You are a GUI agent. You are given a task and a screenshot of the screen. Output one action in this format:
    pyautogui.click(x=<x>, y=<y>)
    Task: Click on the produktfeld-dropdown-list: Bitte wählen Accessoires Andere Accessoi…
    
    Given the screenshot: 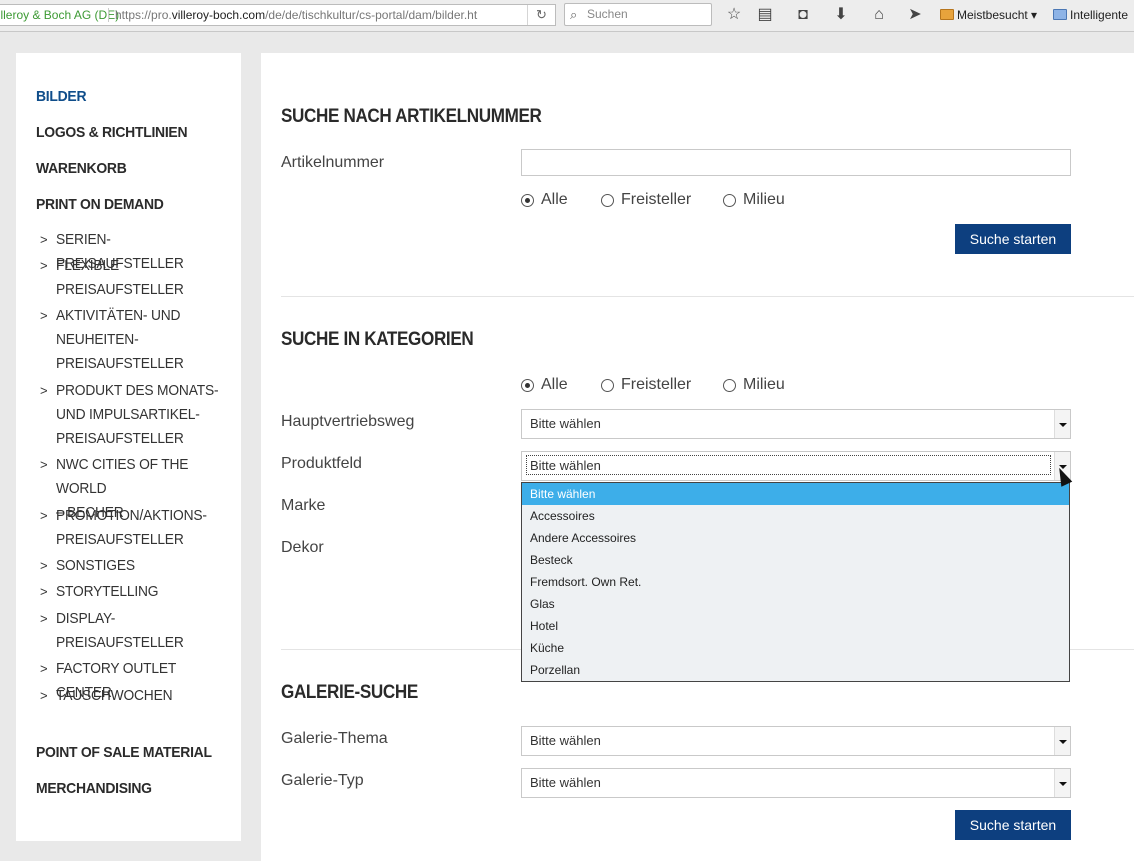 What is the action you would take?
    pyautogui.click(x=795, y=582)
    